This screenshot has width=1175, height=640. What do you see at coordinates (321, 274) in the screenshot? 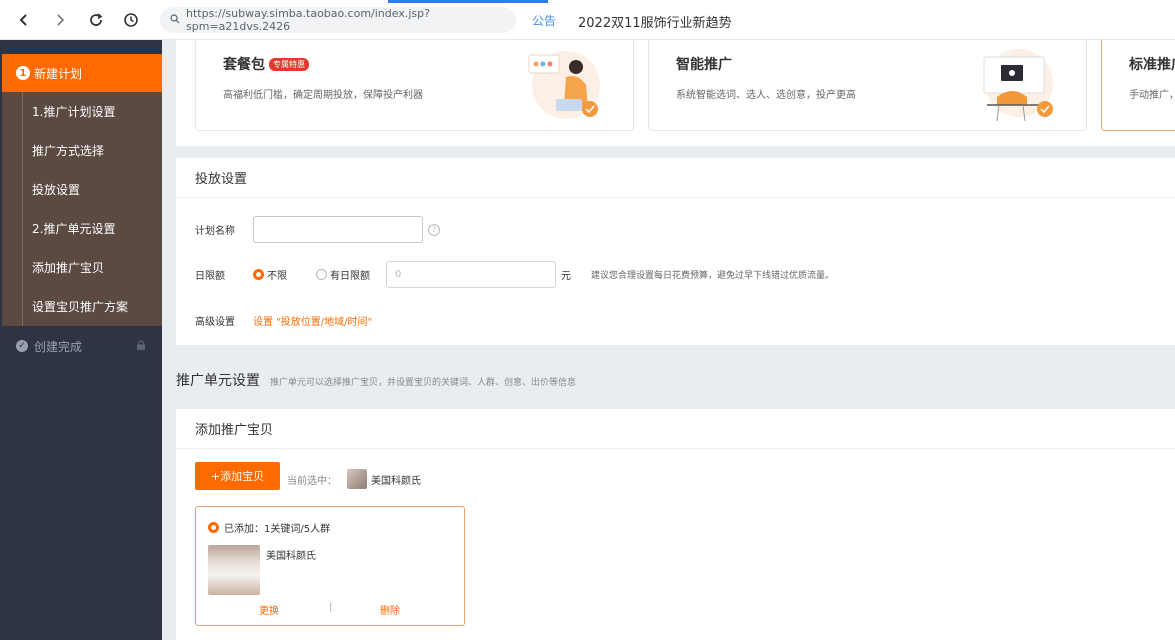
I see `radio-unselected-icon` at bounding box center [321, 274].